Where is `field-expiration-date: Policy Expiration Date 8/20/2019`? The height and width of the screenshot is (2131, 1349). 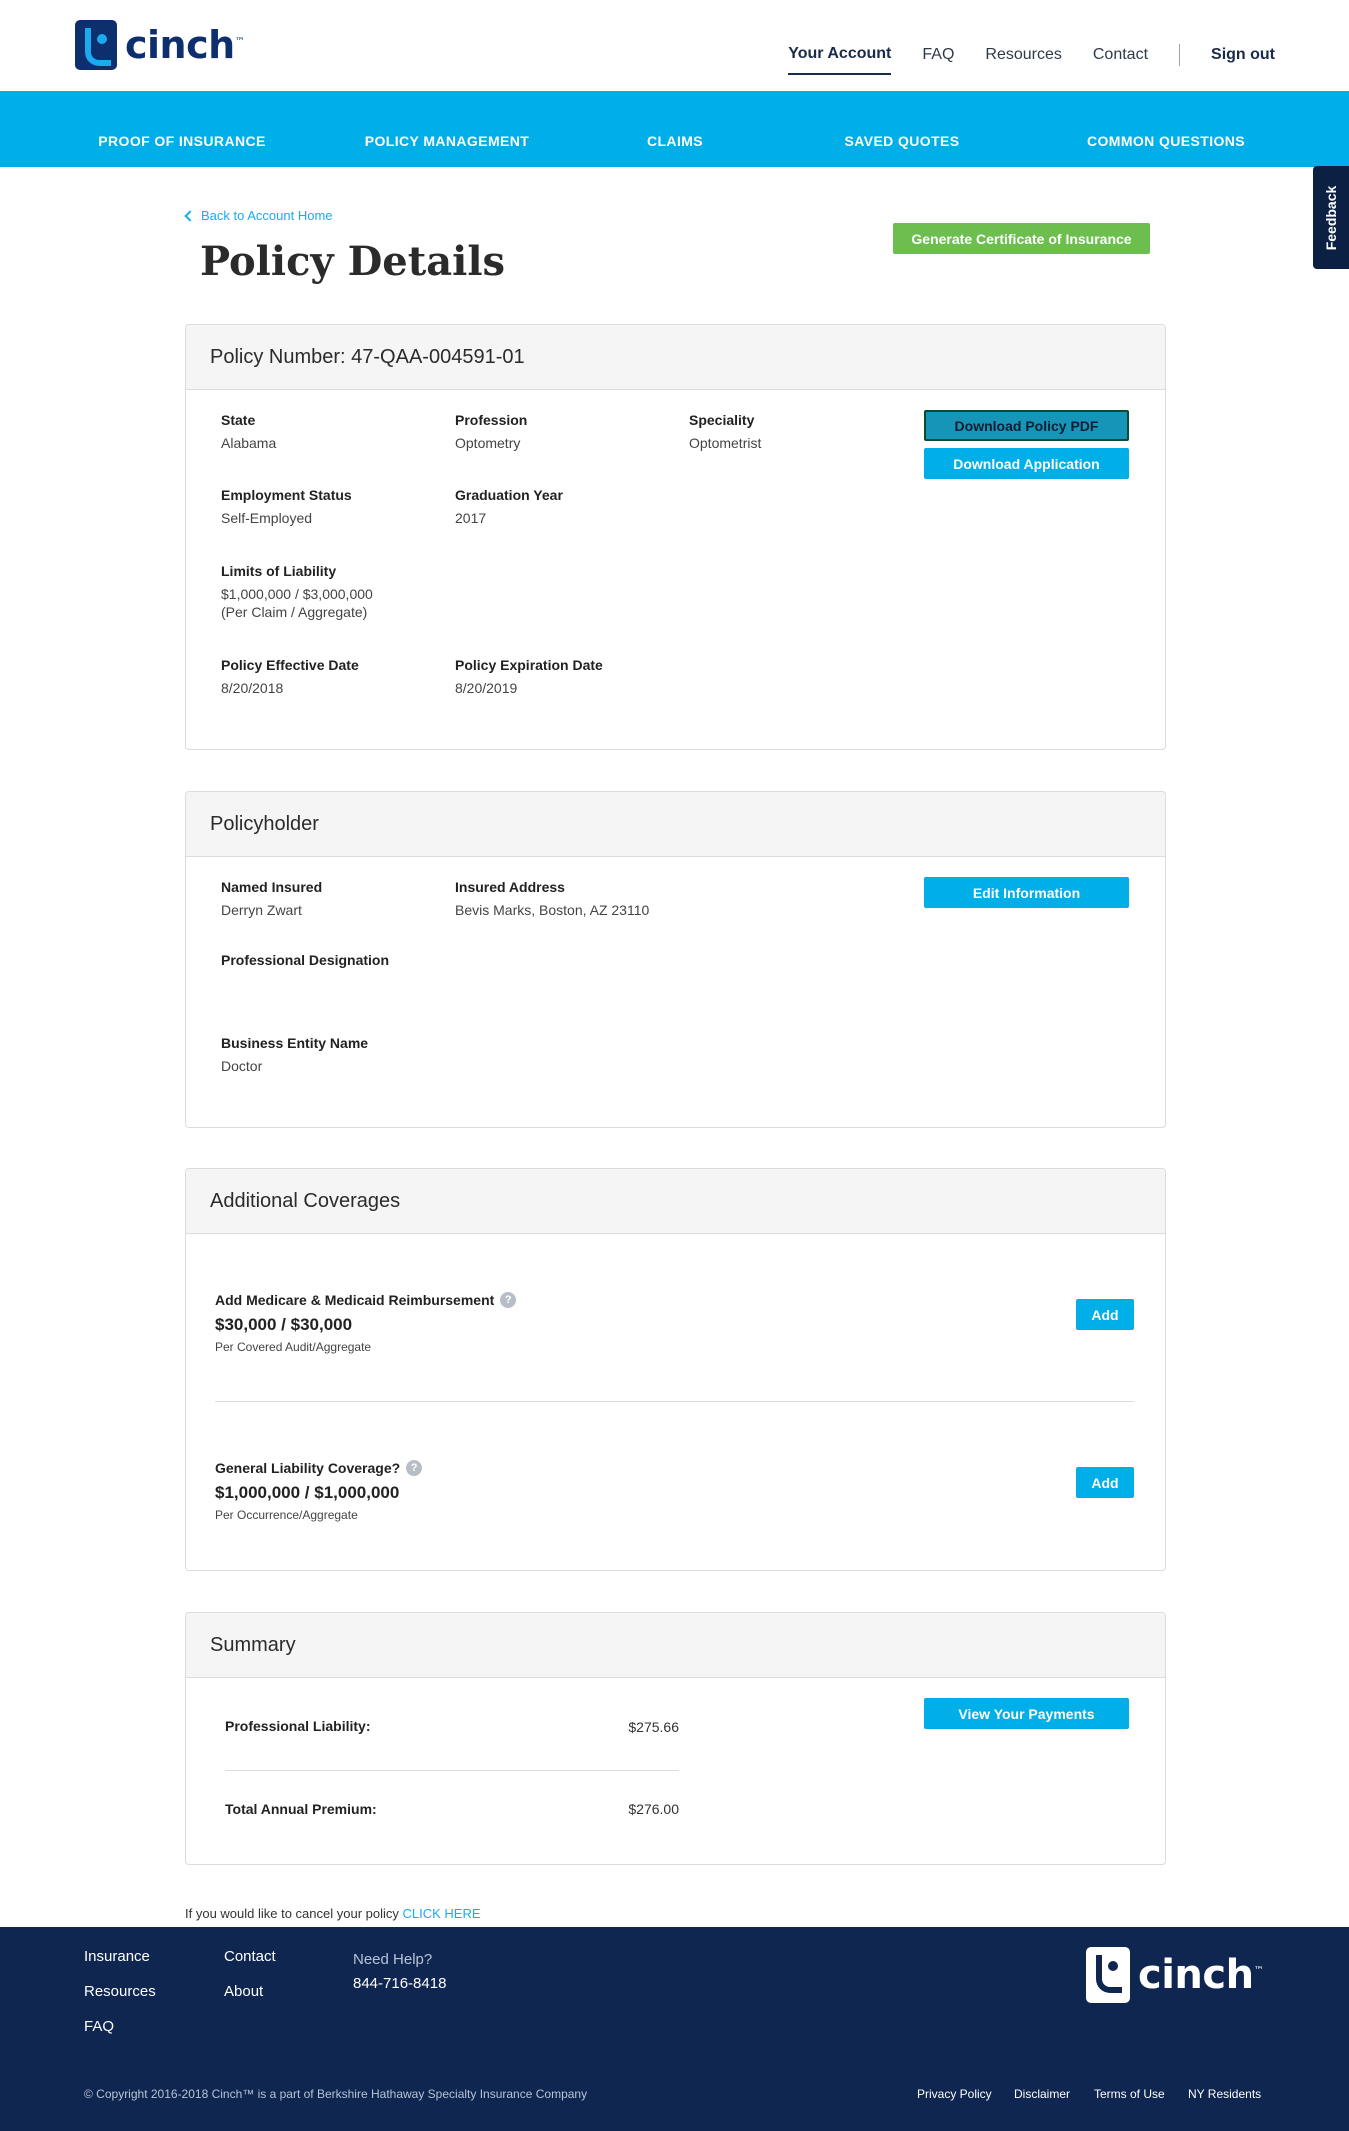
field-expiration-date: Policy Expiration Date 8/20/2019 is located at coordinates (529, 676).